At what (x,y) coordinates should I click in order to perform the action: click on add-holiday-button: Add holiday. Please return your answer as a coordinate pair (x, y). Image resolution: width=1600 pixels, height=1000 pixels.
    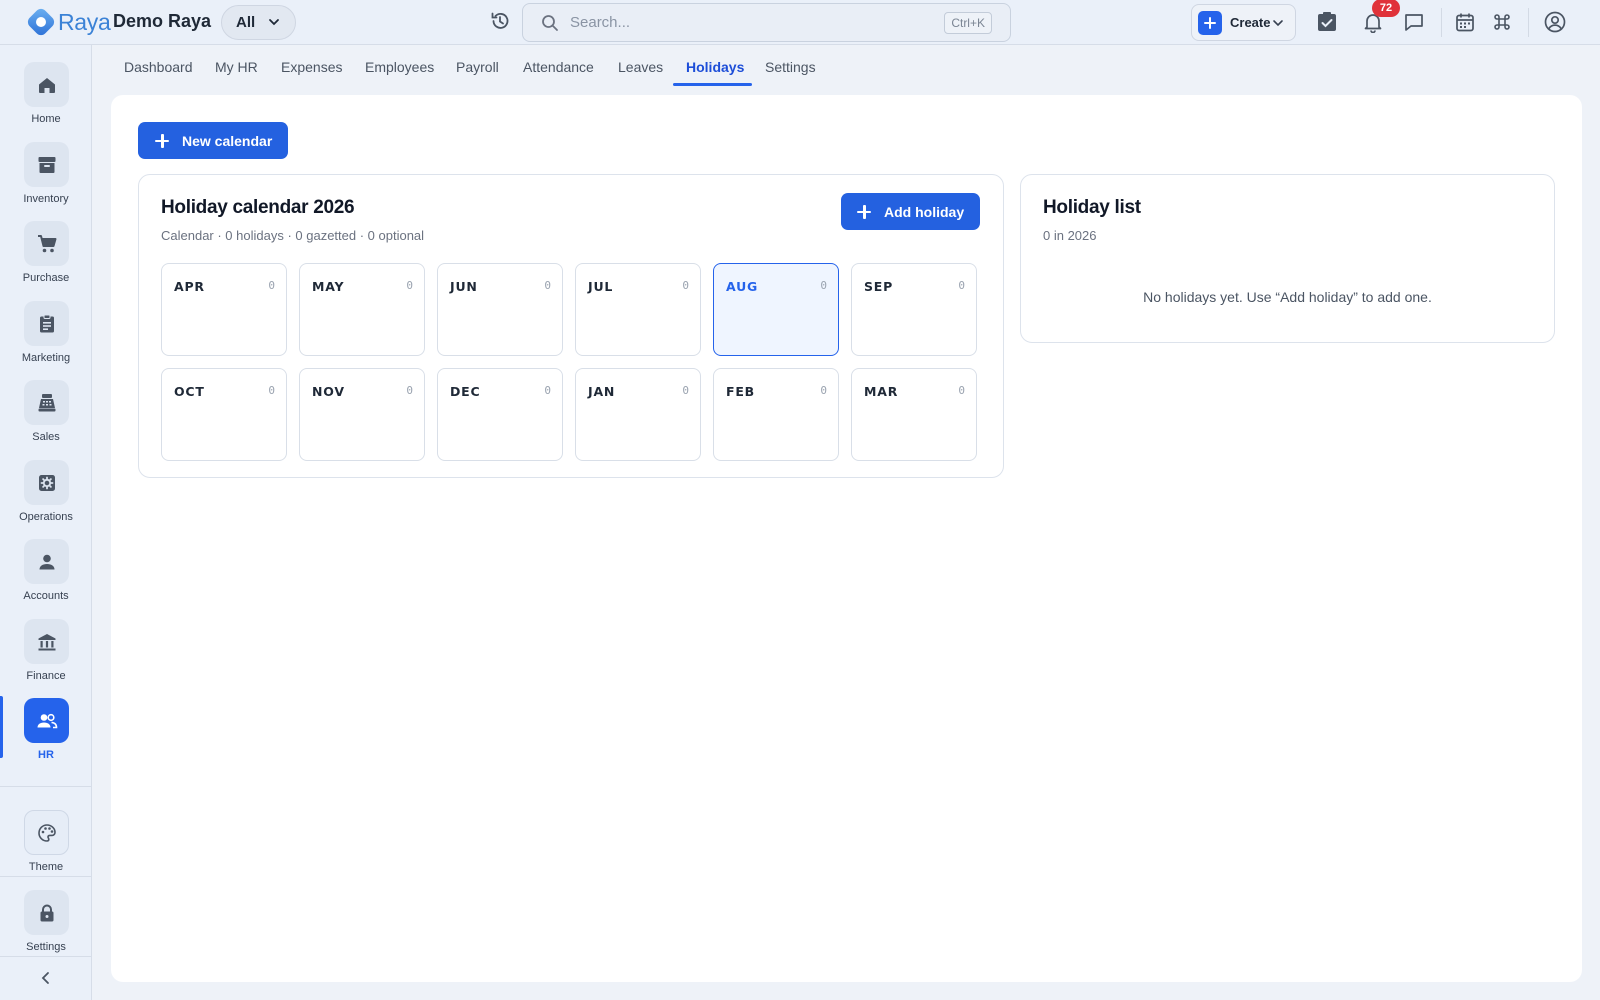
    Looking at the image, I should click on (910, 211).